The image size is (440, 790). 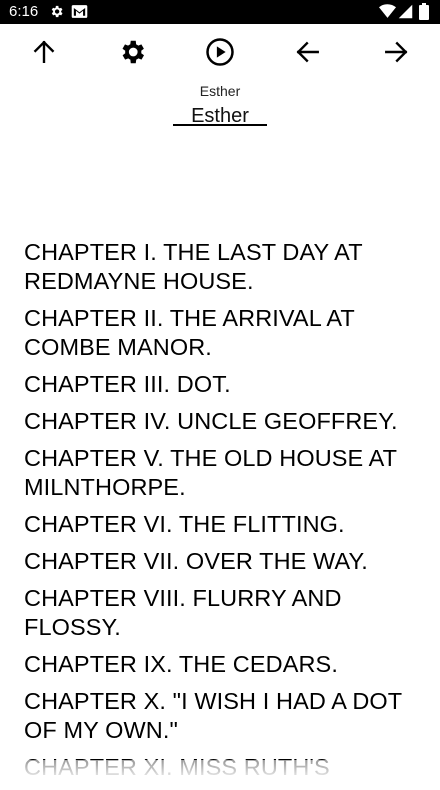 What do you see at coordinates (405, 14) in the screenshot?
I see `signal-icon` at bounding box center [405, 14].